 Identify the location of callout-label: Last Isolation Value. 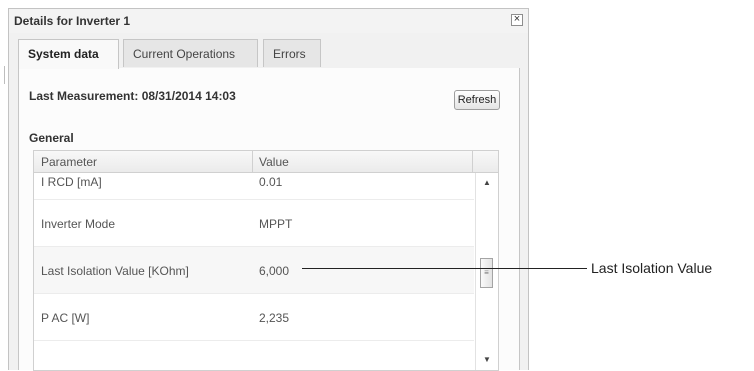
(652, 268).